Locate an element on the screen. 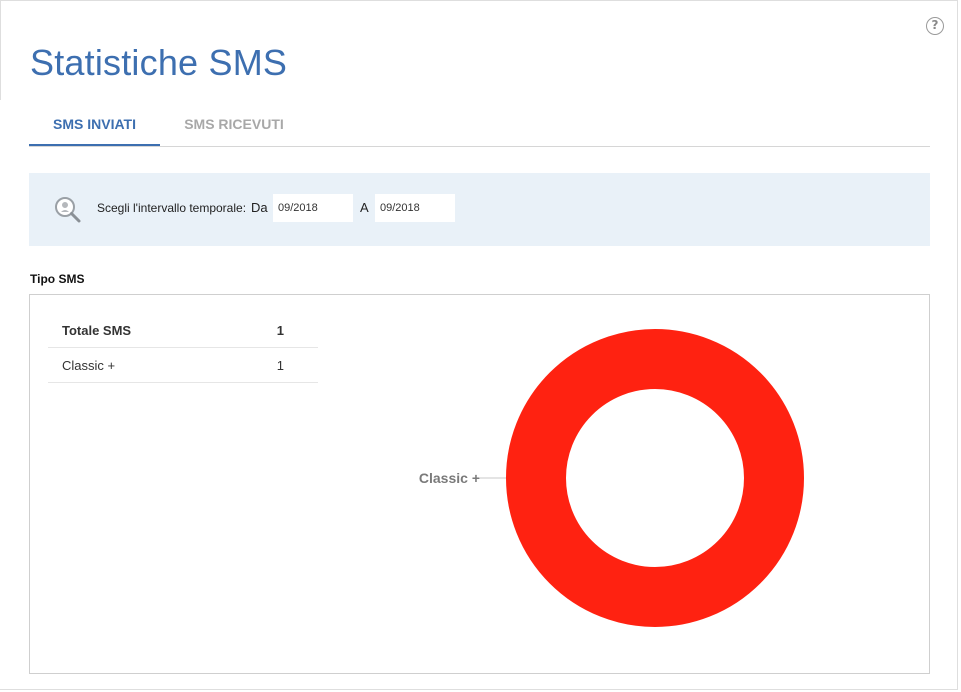 This screenshot has height=692, width=961. to-label: A is located at coordinates (364, 207).